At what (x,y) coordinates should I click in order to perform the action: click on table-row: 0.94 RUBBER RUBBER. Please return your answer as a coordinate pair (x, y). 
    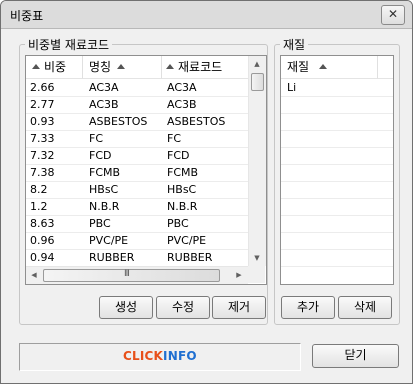
    Looking at the image, I should click on (137, 258).